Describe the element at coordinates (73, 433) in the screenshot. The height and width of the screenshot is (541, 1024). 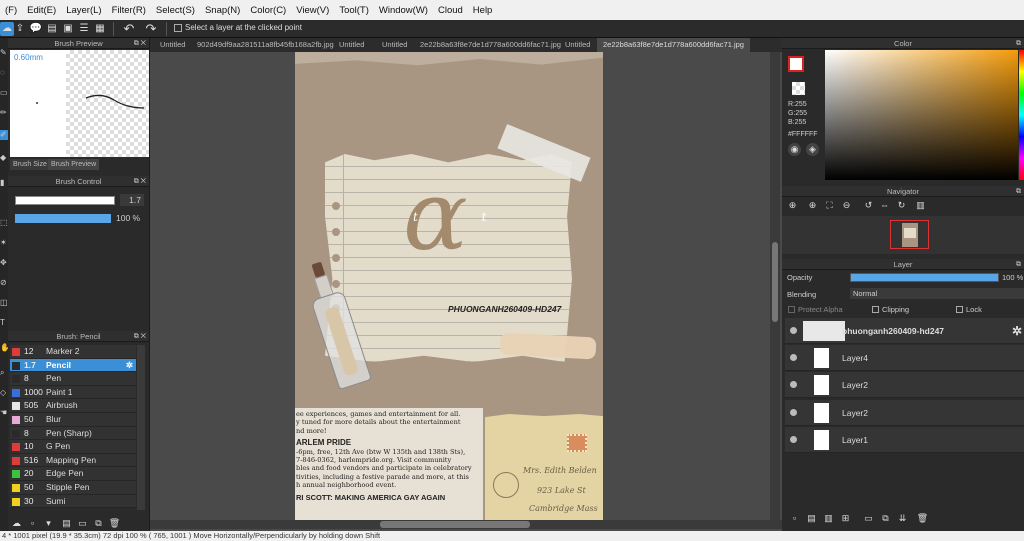
I see `brush-item: 8 Pen (Sharp)` at that location.